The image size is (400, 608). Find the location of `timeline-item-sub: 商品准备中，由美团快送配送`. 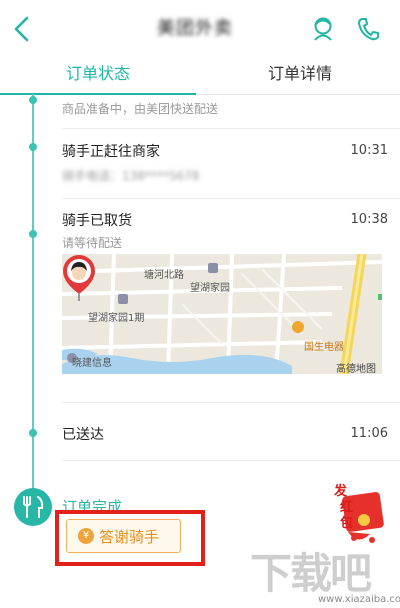

timeline-item-sub: 商品准备中，由美团快送配送 is located at coordinates (140, 109).